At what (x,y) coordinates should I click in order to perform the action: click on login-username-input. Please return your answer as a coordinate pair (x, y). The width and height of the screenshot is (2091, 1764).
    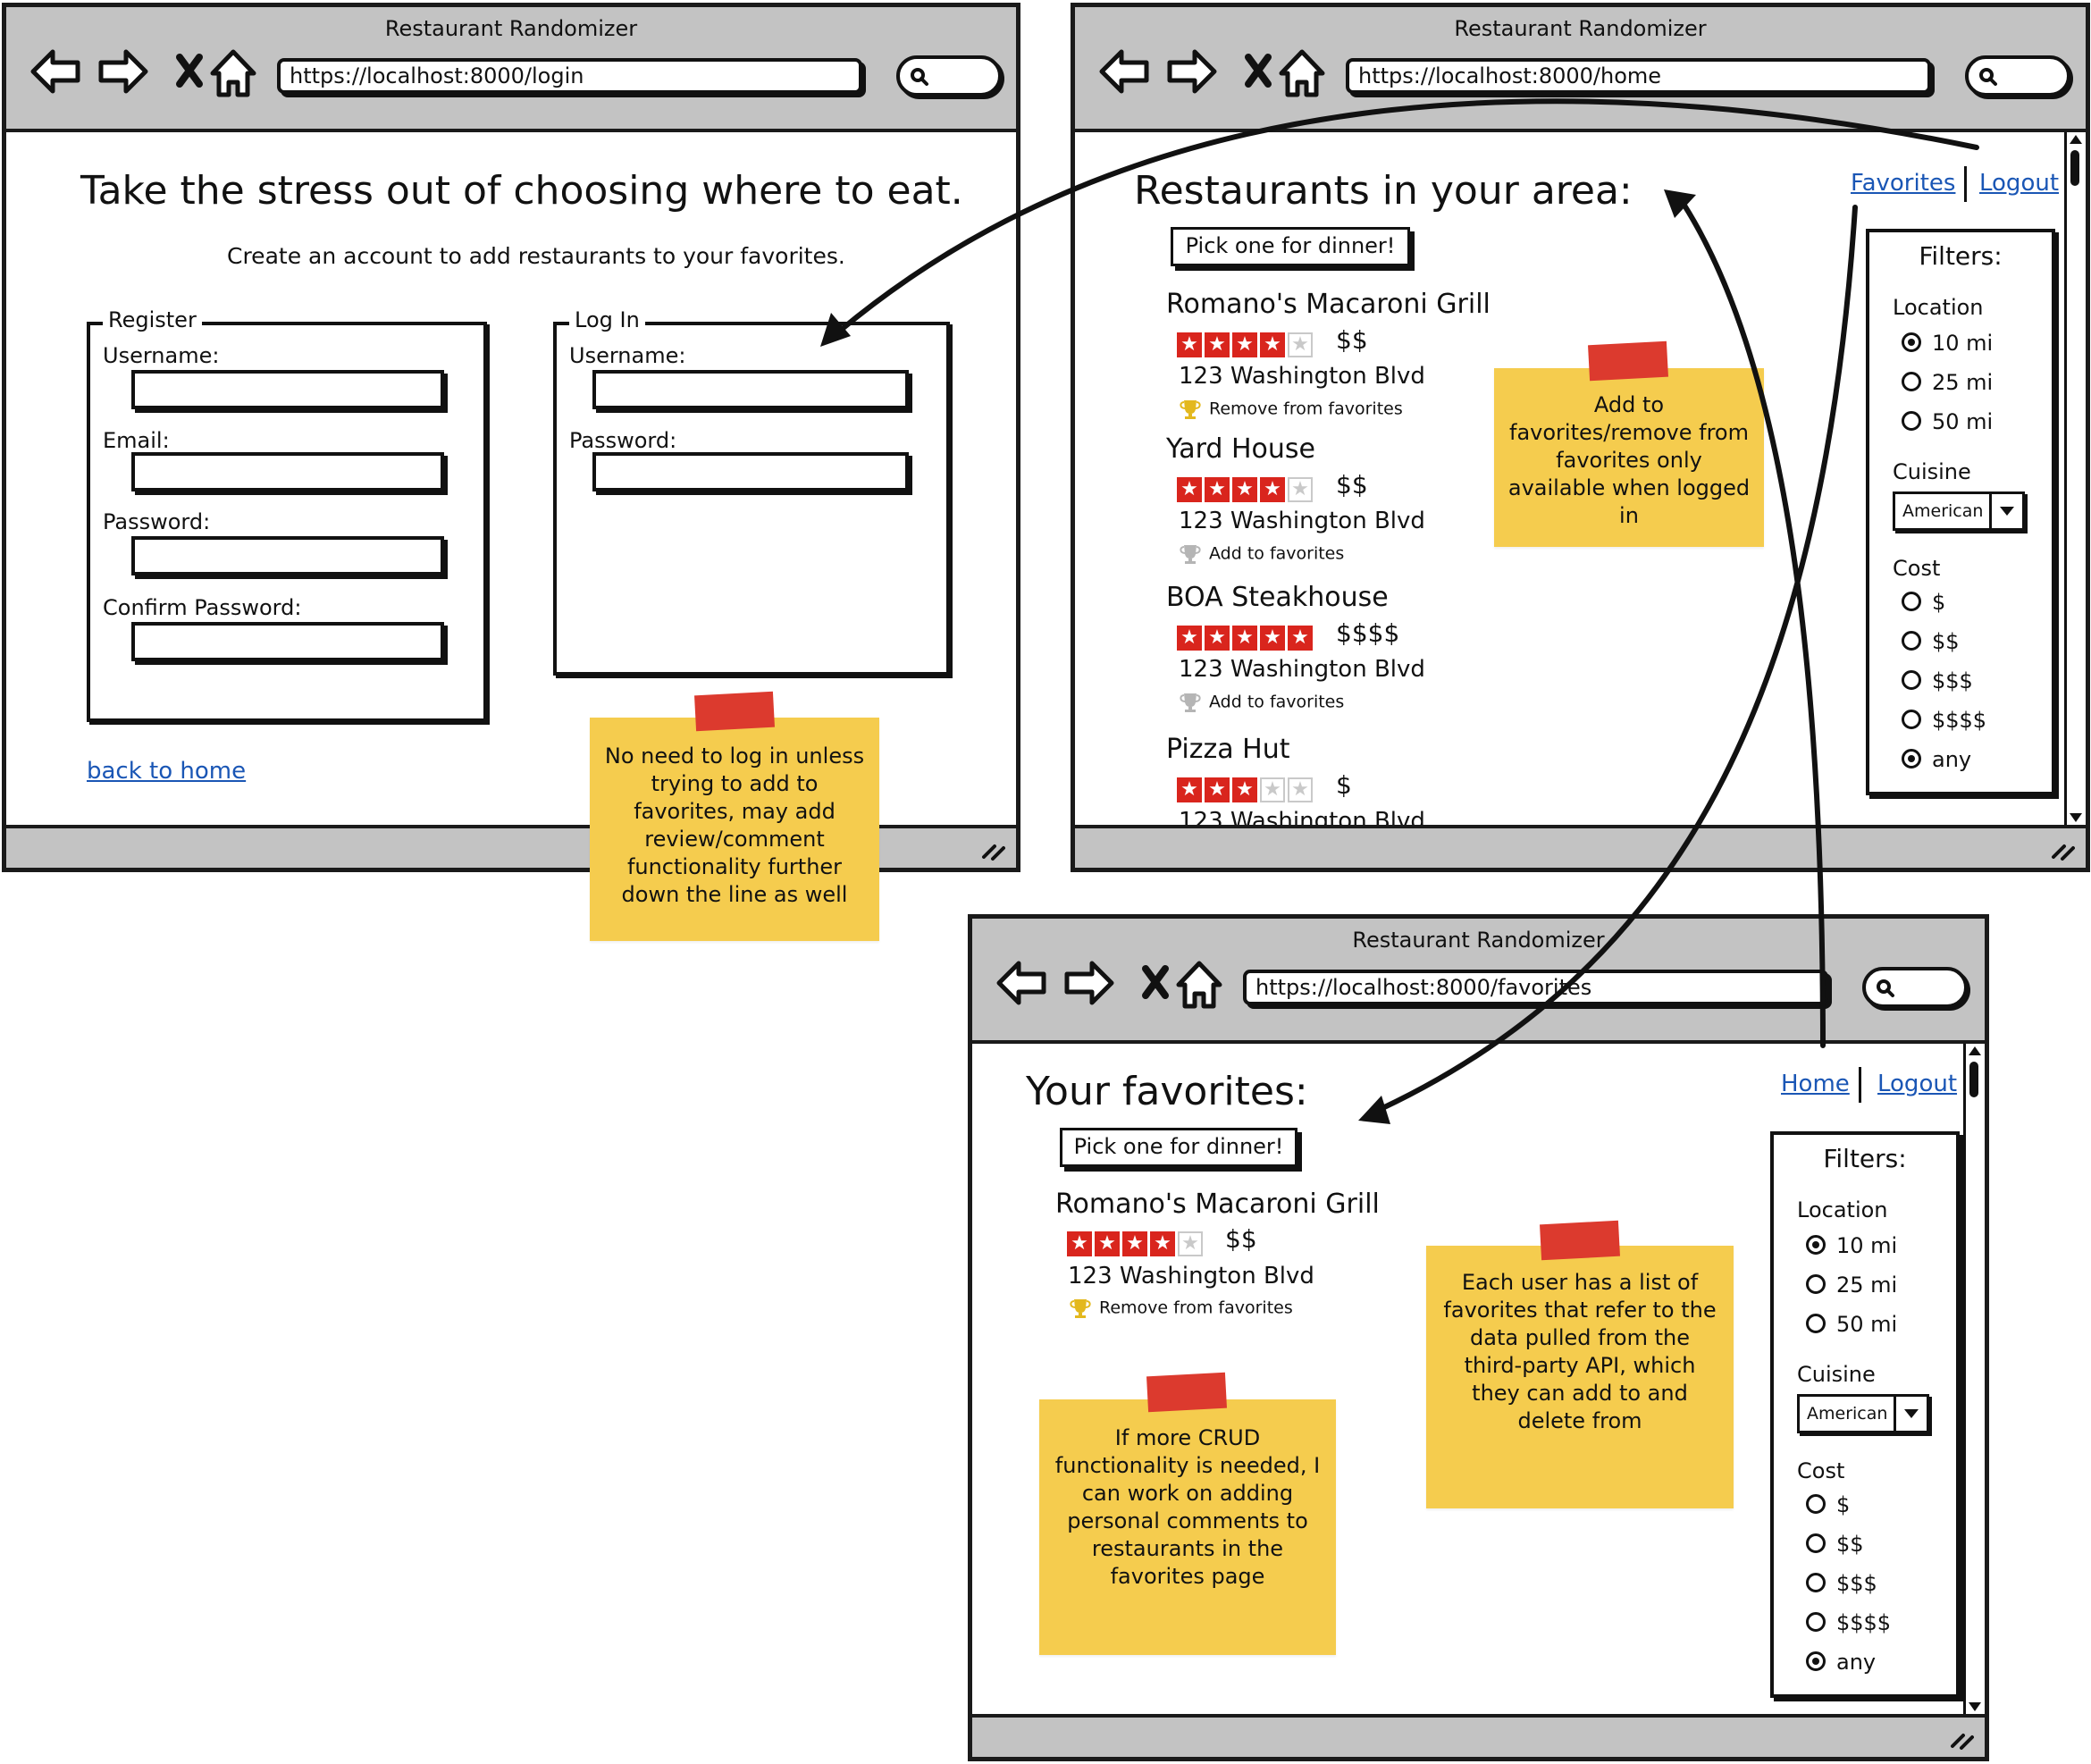
    Looking at the image, I should click on (750, 389).